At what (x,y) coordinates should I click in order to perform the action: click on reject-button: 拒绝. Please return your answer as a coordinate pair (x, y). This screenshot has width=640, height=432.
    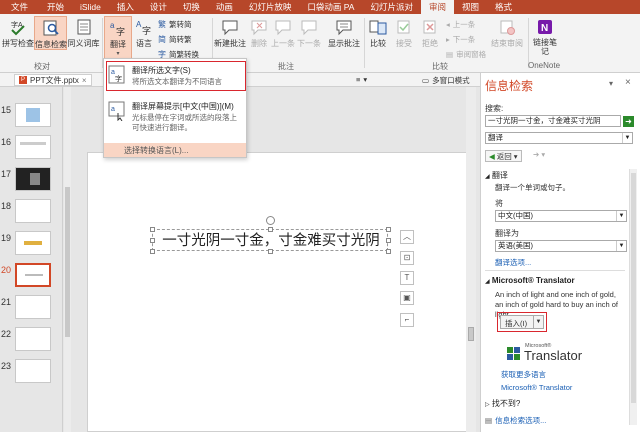
    Looking at the image, I should click on (430, 33).